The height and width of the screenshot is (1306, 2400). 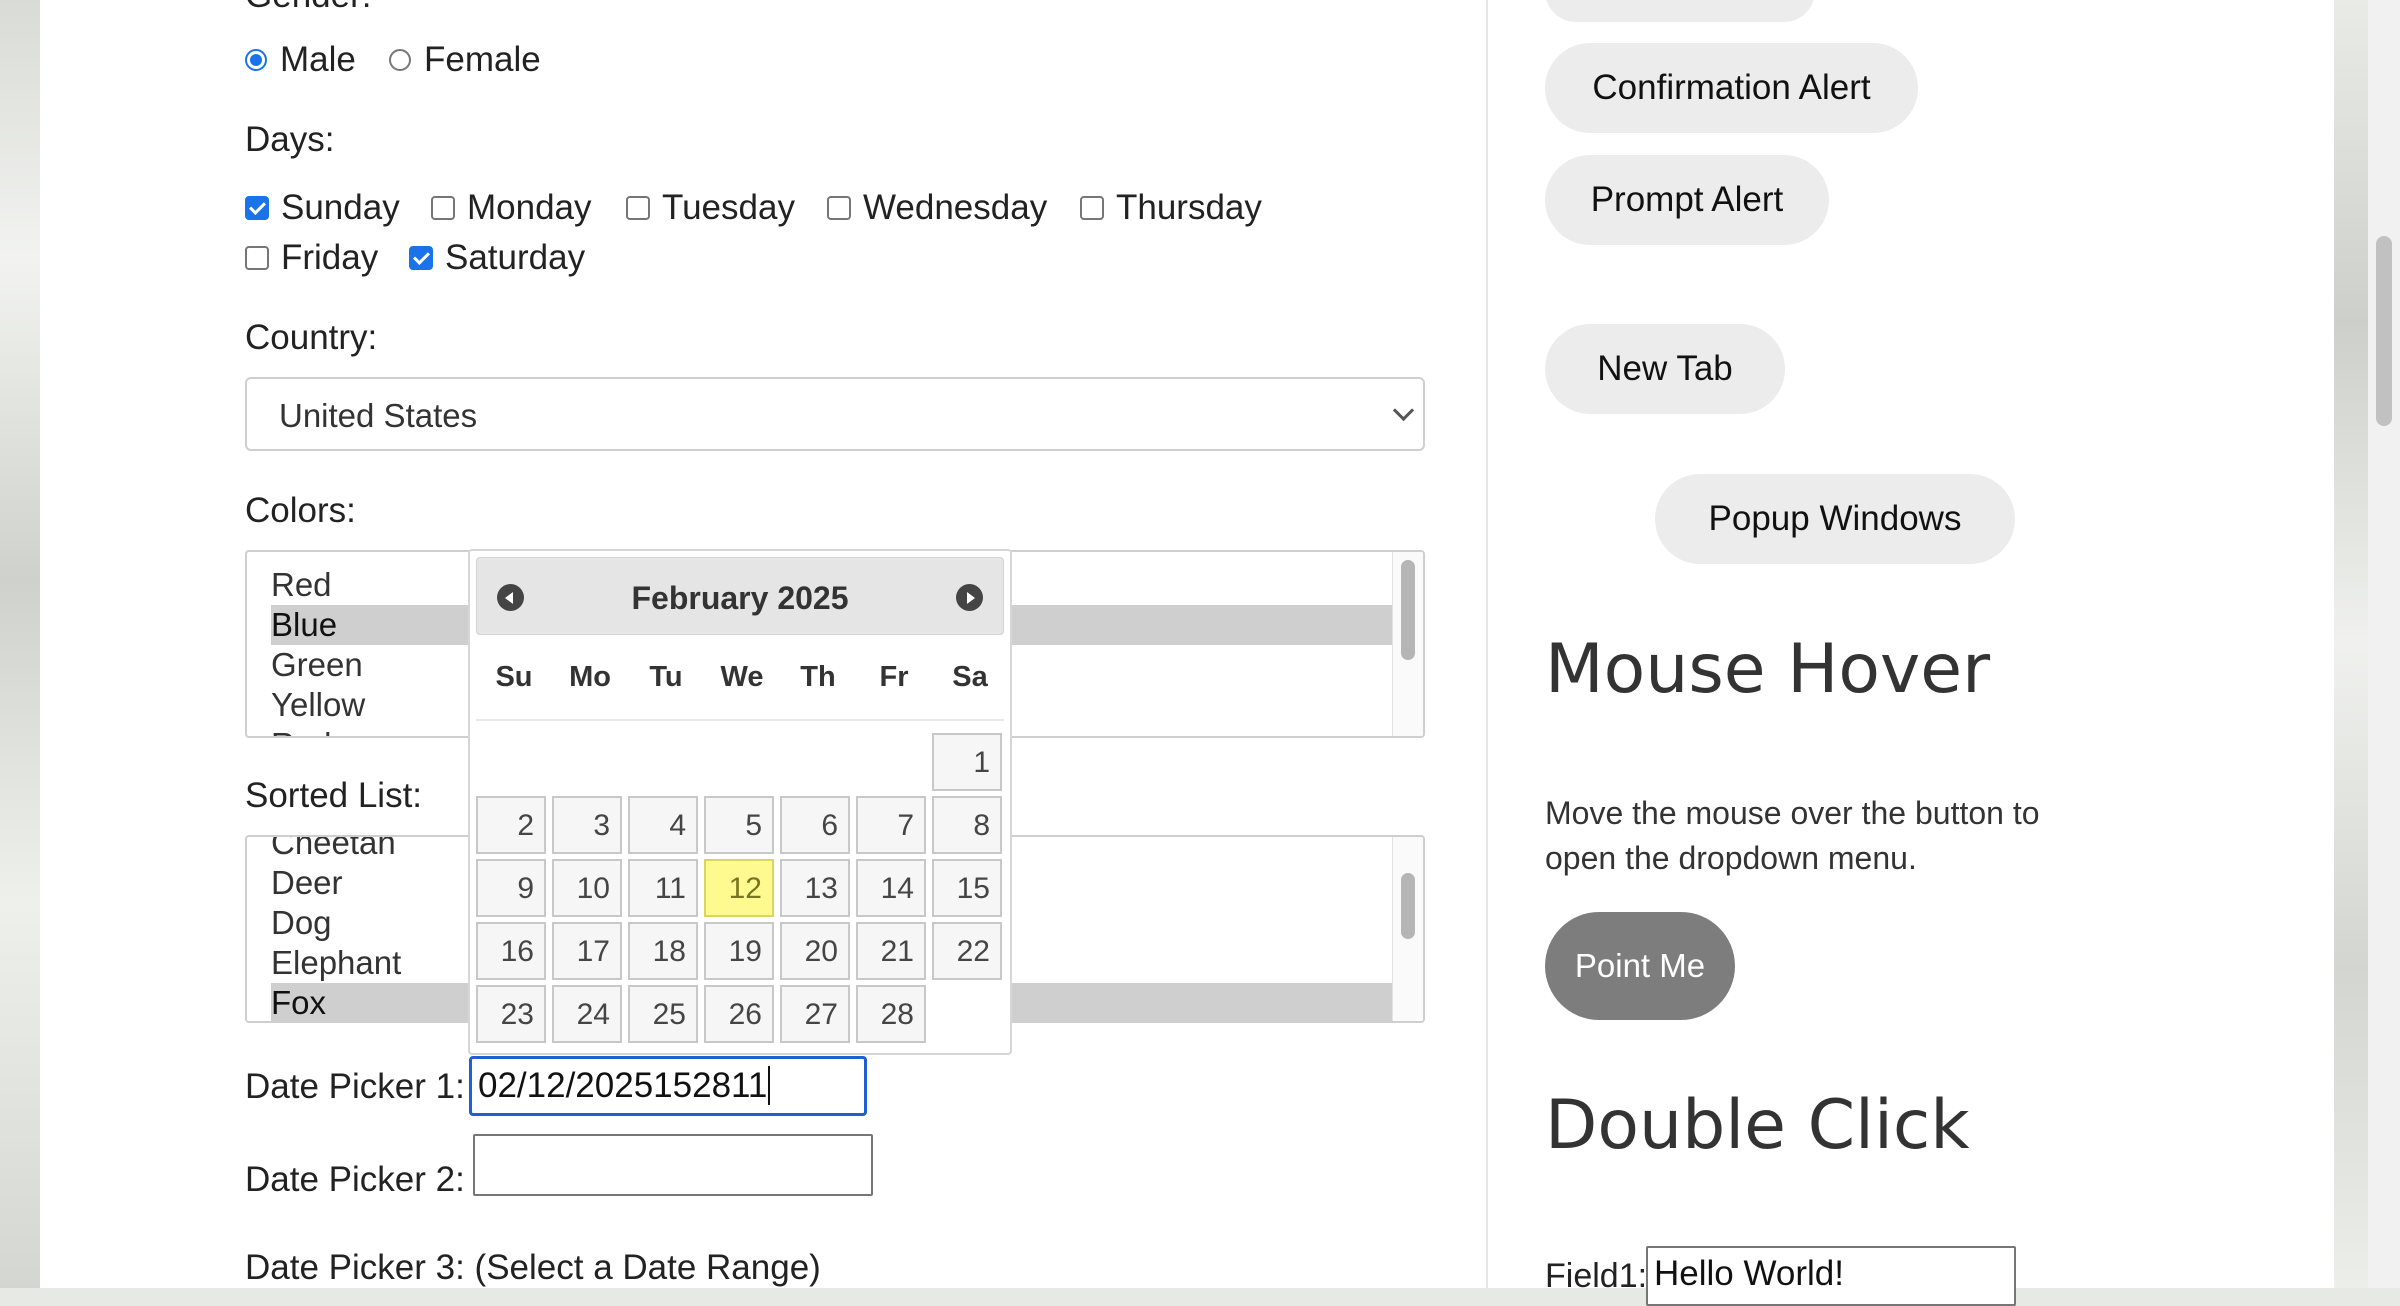 What do you see at coordinates (739, 1014) in the screenshot?
I see `calendar-day: 26` at bounding box center [739, 1014].